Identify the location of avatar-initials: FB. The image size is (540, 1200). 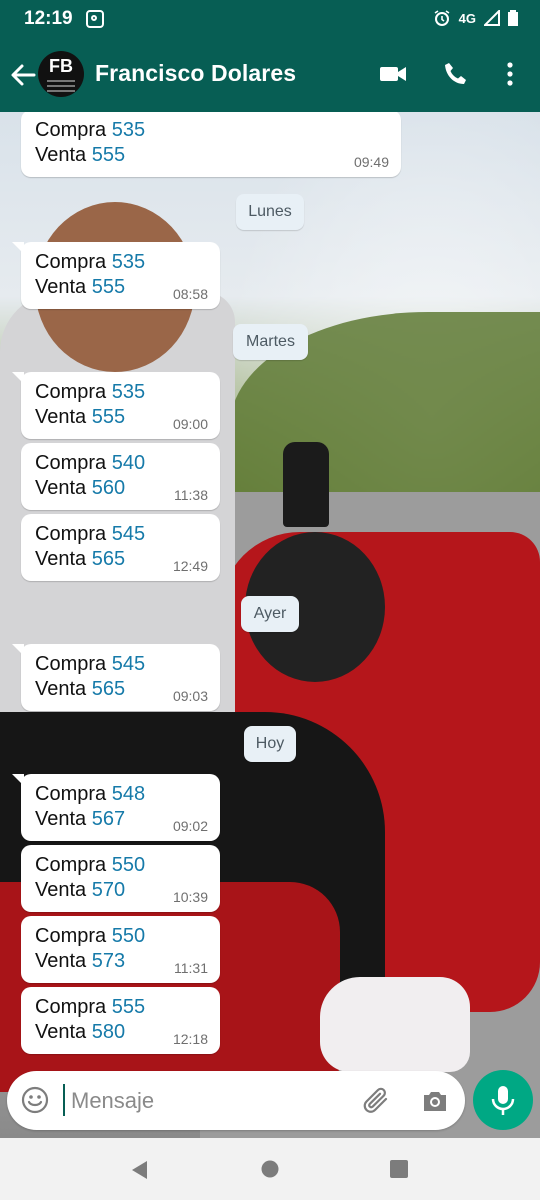
(61, 66).